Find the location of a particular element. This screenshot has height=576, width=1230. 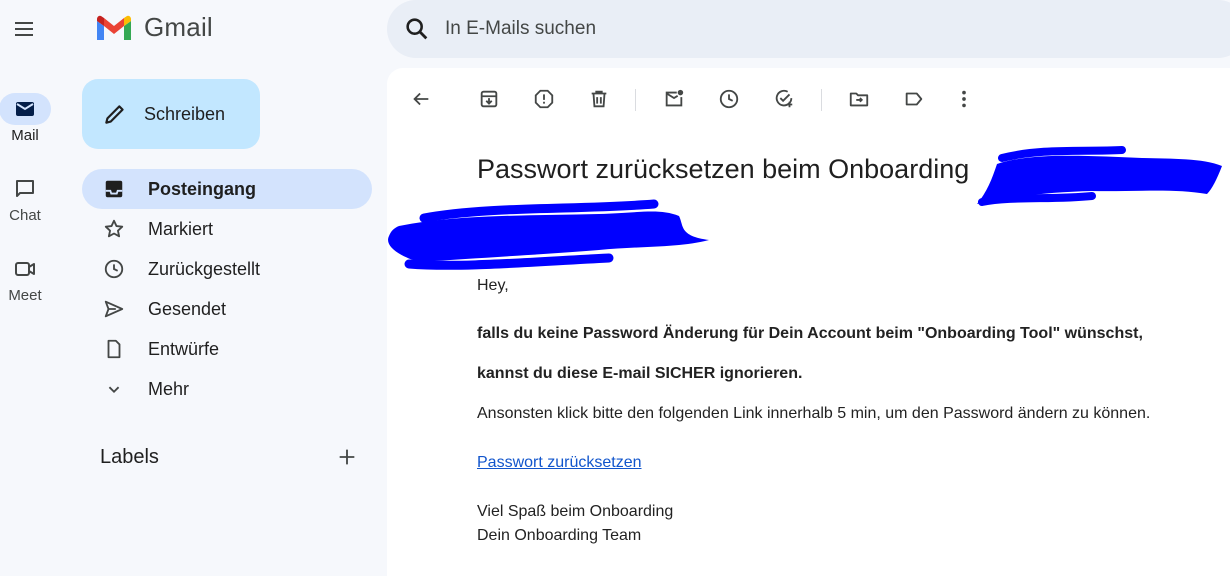

label-icon is located at coordinates (914, 99).